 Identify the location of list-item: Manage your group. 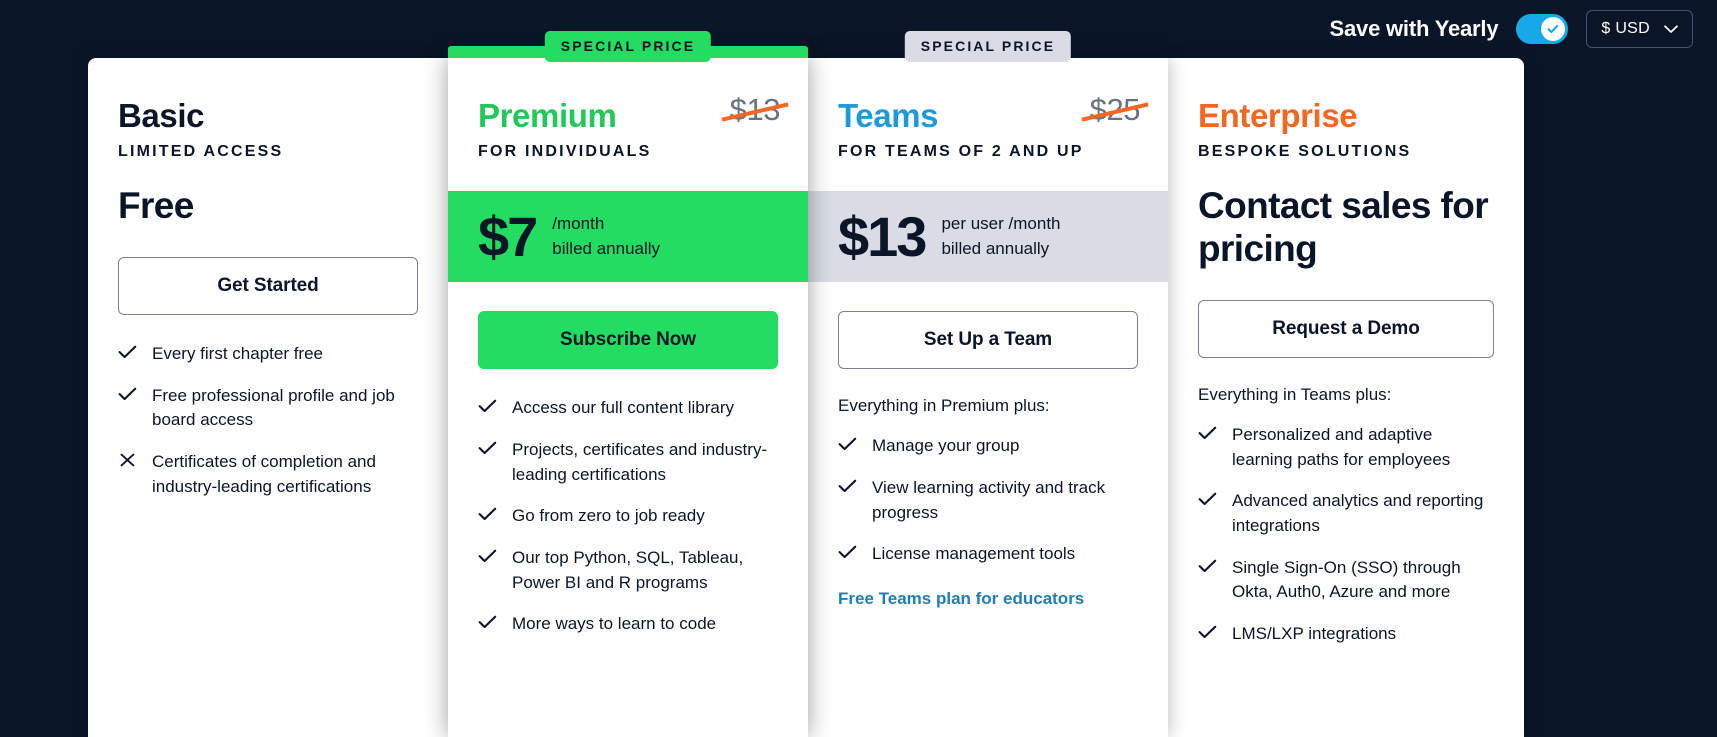
(988, 446).